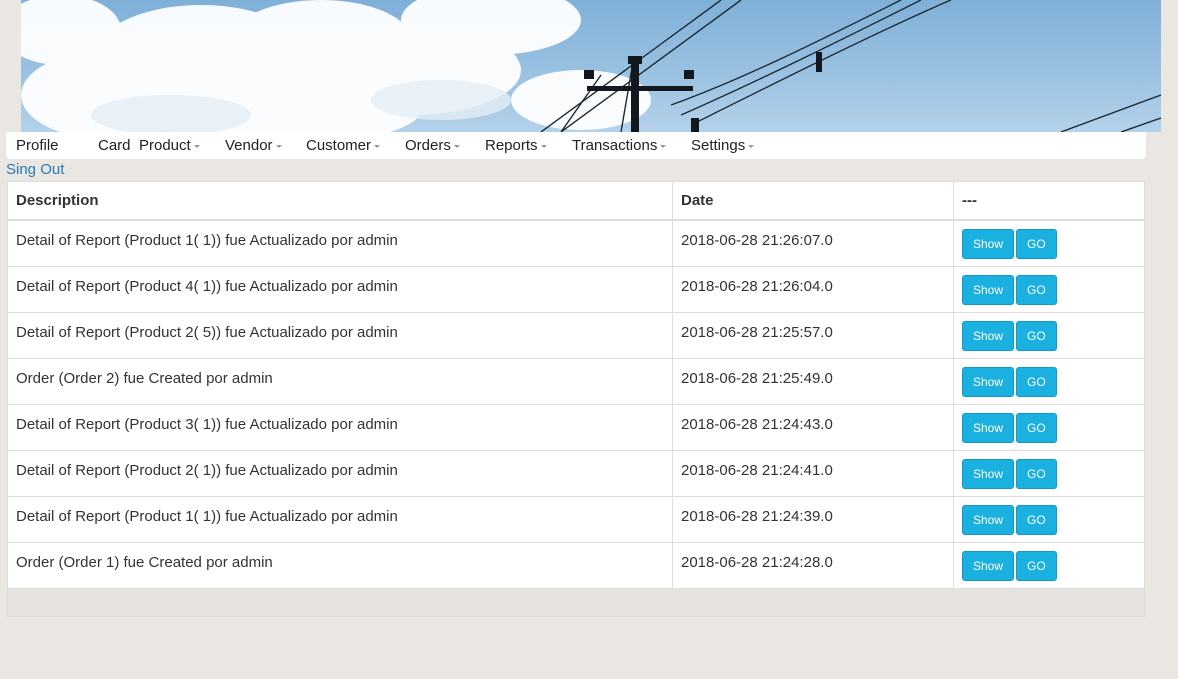  I want to click on nav-item-label: Profile, so click(37, 145).